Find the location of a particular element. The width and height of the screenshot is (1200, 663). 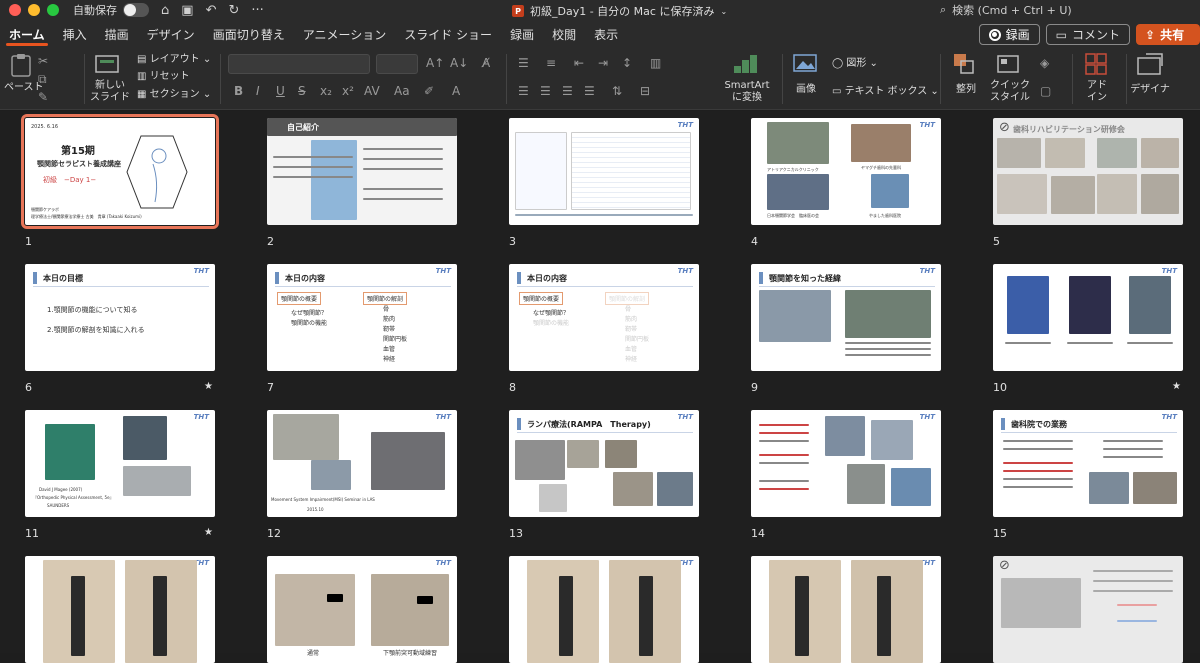

clear-format-icon: A̸ is located at coordinates (486, 63).